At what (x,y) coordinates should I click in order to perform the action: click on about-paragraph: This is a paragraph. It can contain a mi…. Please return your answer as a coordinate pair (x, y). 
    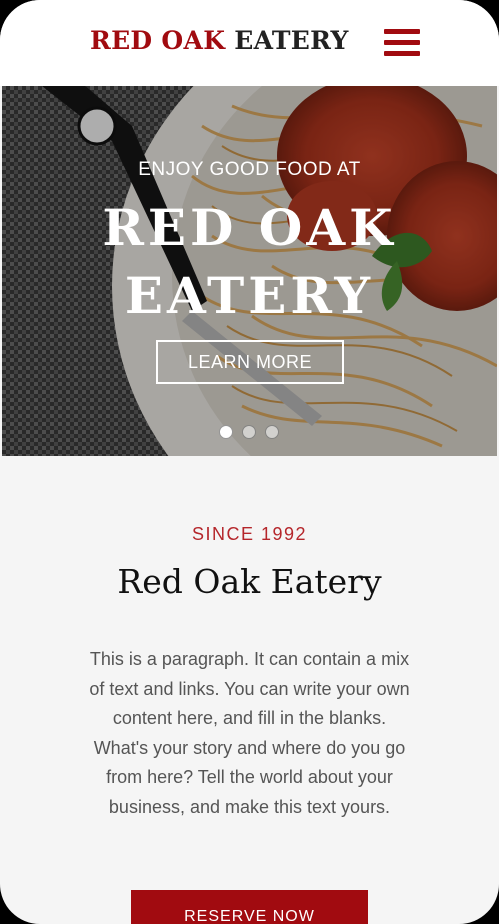
    Looking at the image, I should click on (249, 733).